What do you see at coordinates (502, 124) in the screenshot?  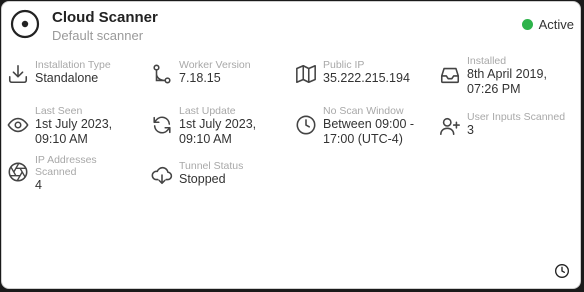 I see `field-user-inputs-scanned: User Inputs Scanned 3` at bounding box center [502, 124].